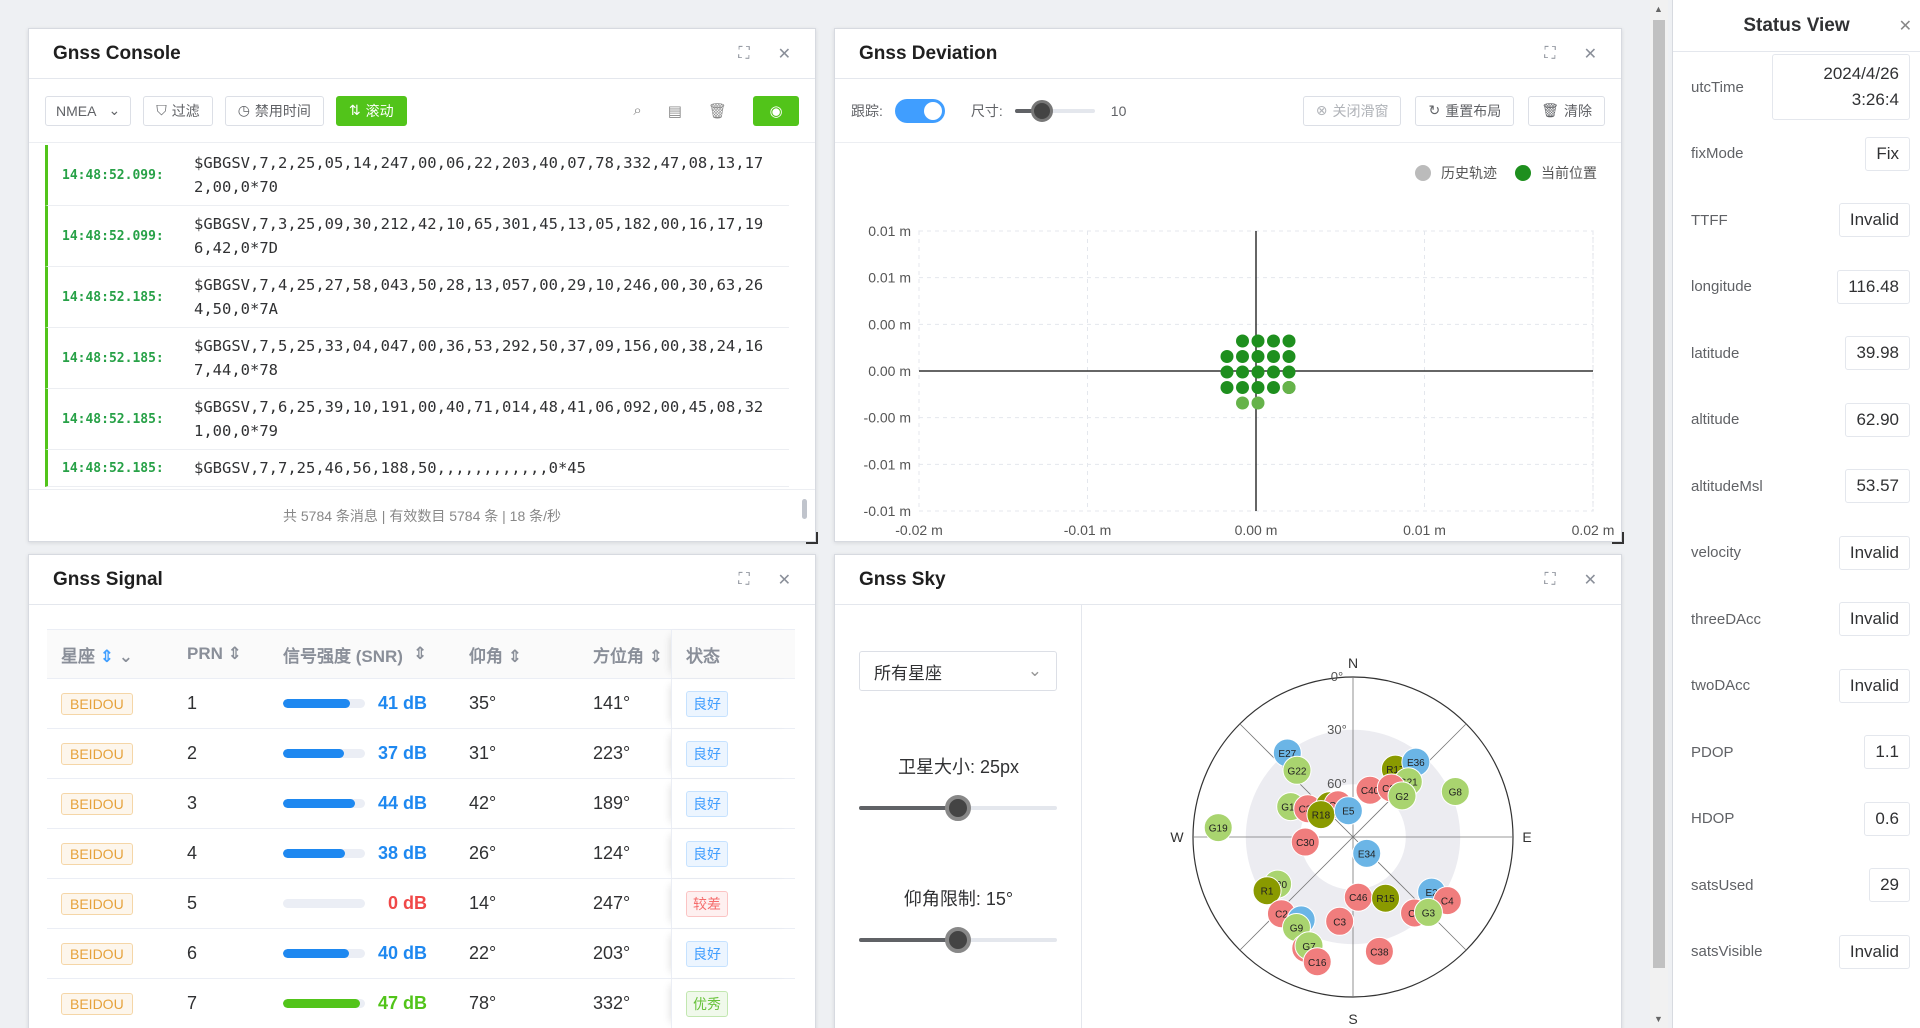 This screenshot has width=1920, height=1028. I want to click on clear-button: 🗑 清除, so click(1566, 110).